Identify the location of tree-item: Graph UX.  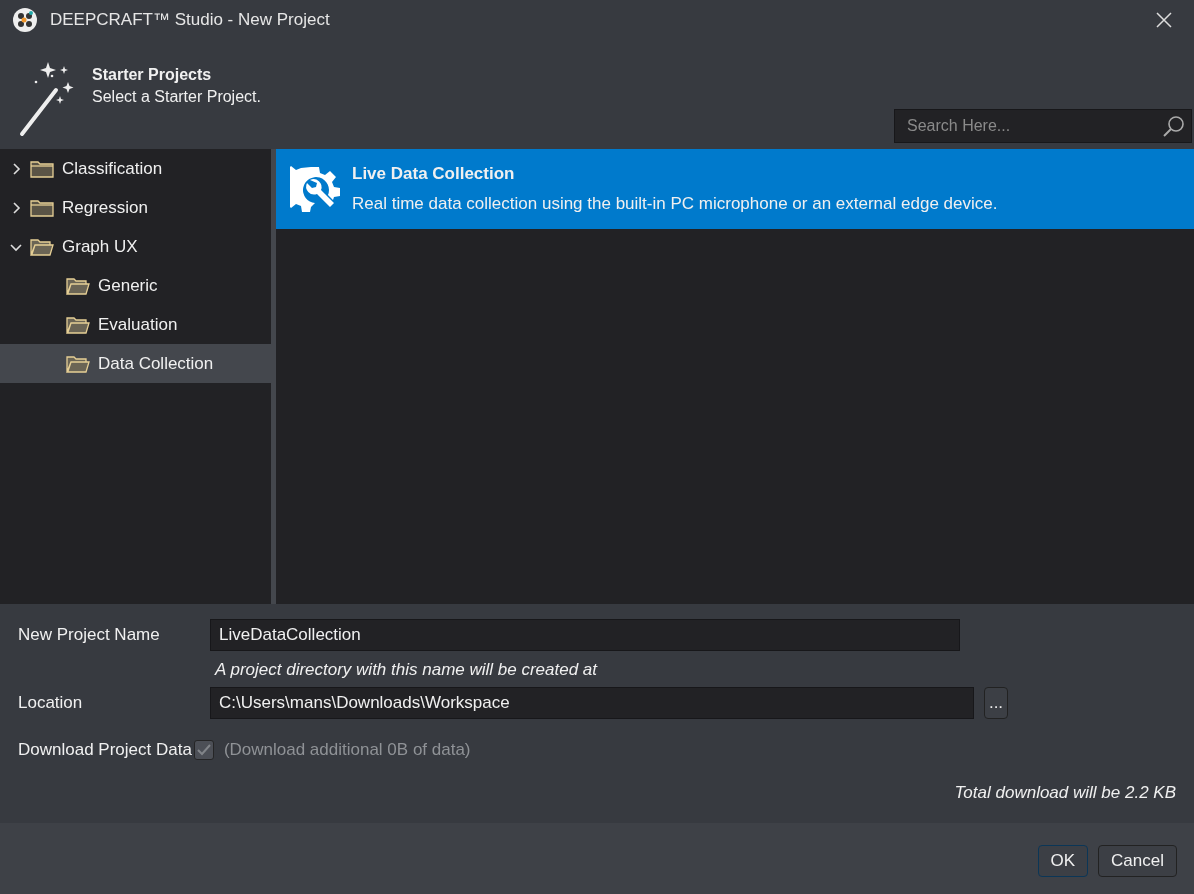
(135, 246).